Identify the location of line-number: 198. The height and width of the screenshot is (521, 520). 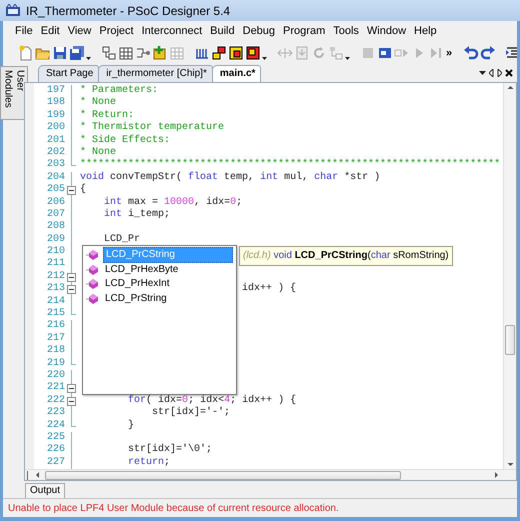
(56, 103).